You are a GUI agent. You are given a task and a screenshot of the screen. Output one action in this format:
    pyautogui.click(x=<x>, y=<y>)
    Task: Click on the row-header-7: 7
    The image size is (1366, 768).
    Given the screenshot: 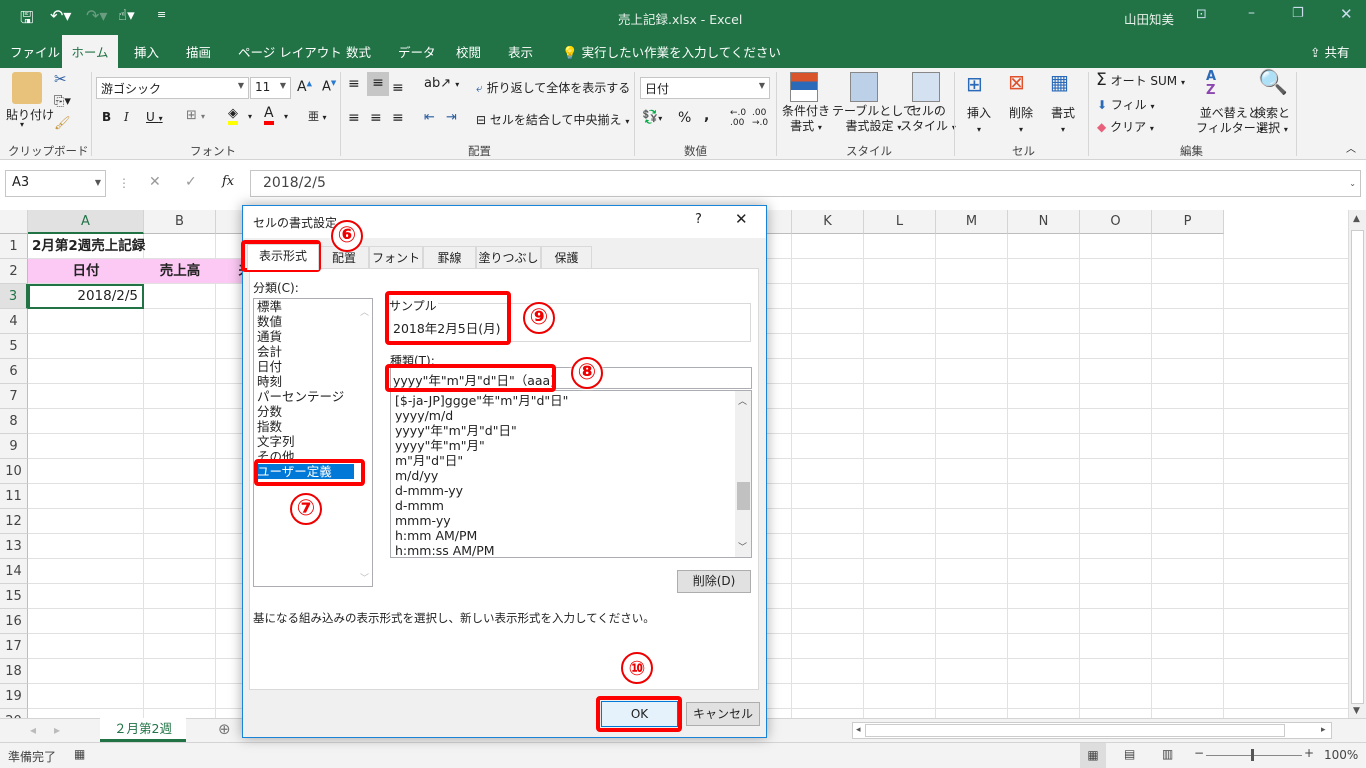 What is the action you would take?
    pyautogui.click(x=14, y=396)
    